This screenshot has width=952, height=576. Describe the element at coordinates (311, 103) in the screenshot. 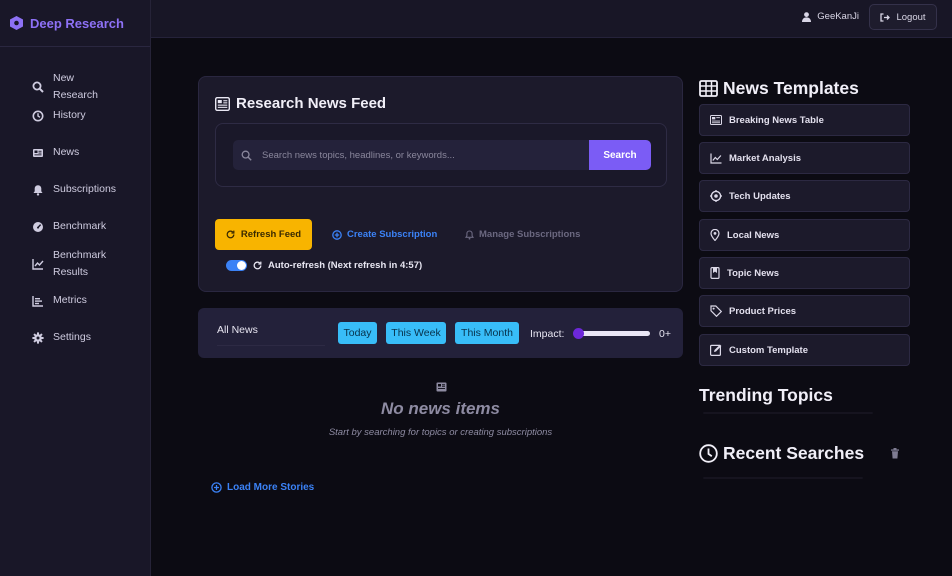

I see `feed-title: Research News Feed` at that location.